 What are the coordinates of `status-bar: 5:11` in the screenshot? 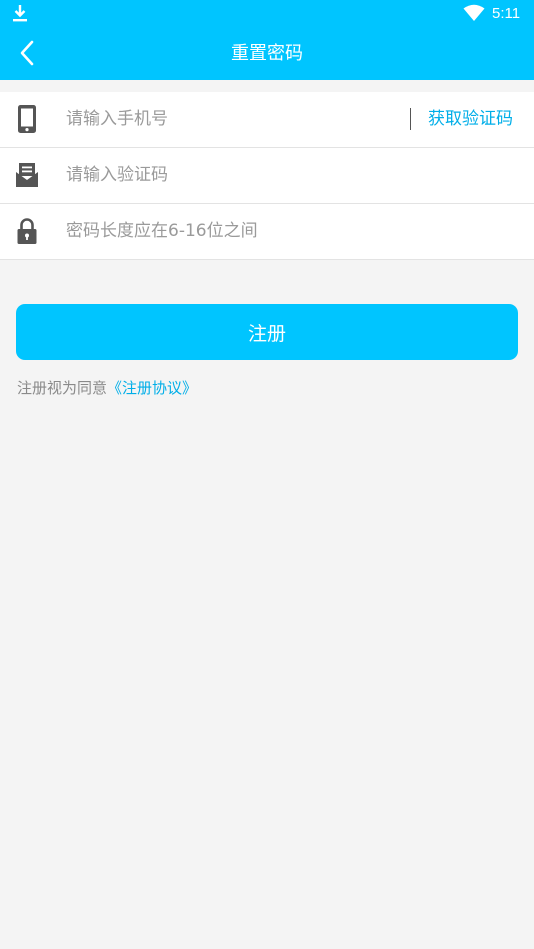 It's located at (267, 14).